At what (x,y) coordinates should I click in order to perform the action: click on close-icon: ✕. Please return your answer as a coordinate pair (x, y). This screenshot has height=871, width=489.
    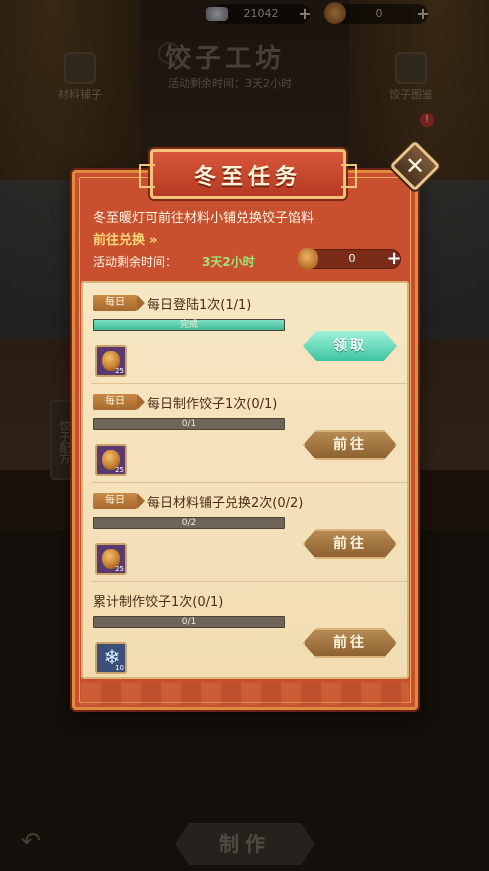
    Looking at the image, I should click on (415, 166).